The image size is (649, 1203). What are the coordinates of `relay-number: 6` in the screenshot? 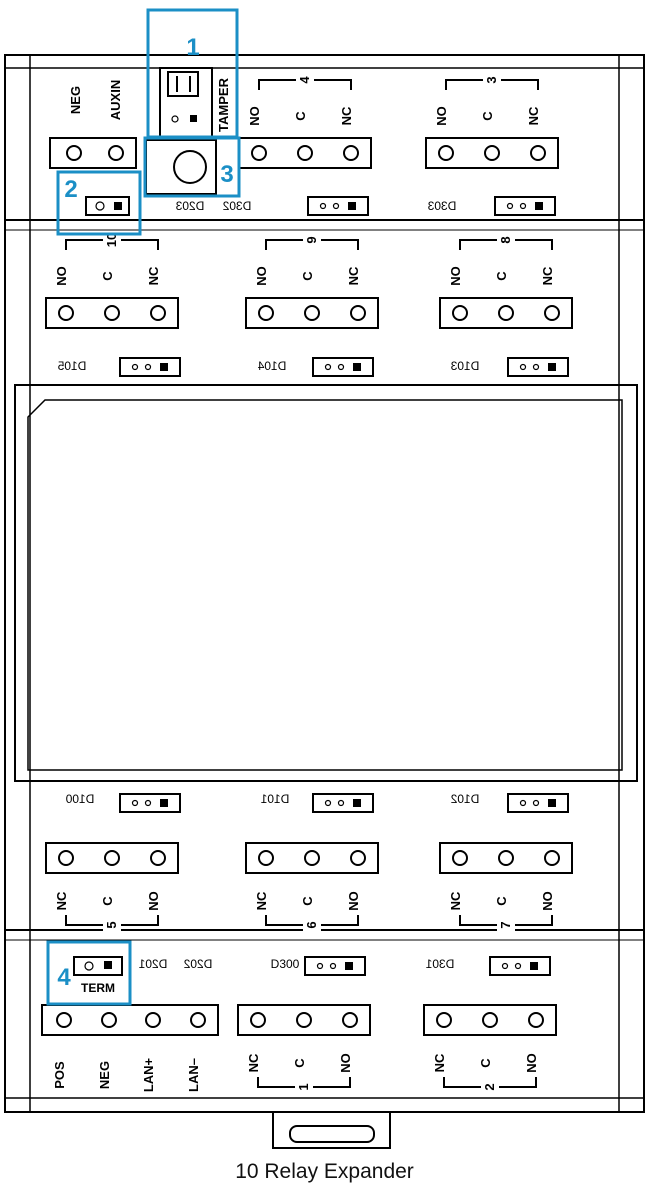 It's located at (311, 924).